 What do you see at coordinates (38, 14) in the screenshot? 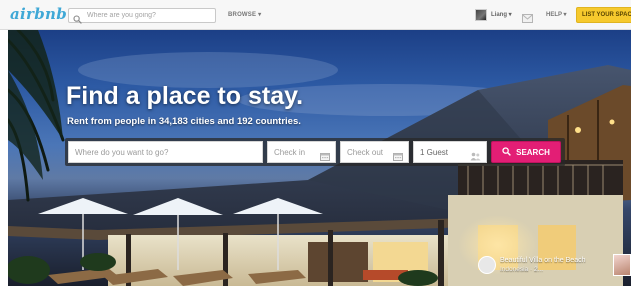
I see `airbnb-logo: airbnb` at bounding box center [38, 14].